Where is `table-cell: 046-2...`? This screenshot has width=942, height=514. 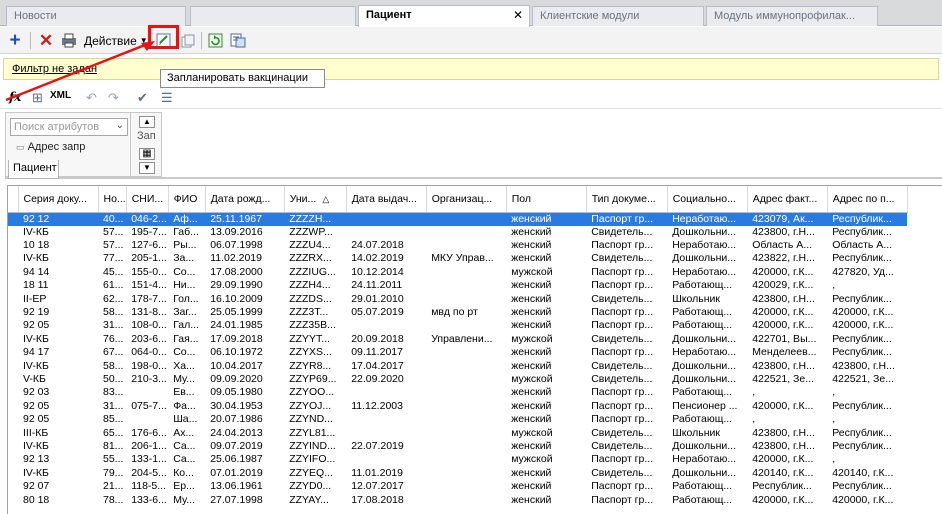
table-cell: 046-2... is located at coordinates (147, 219).